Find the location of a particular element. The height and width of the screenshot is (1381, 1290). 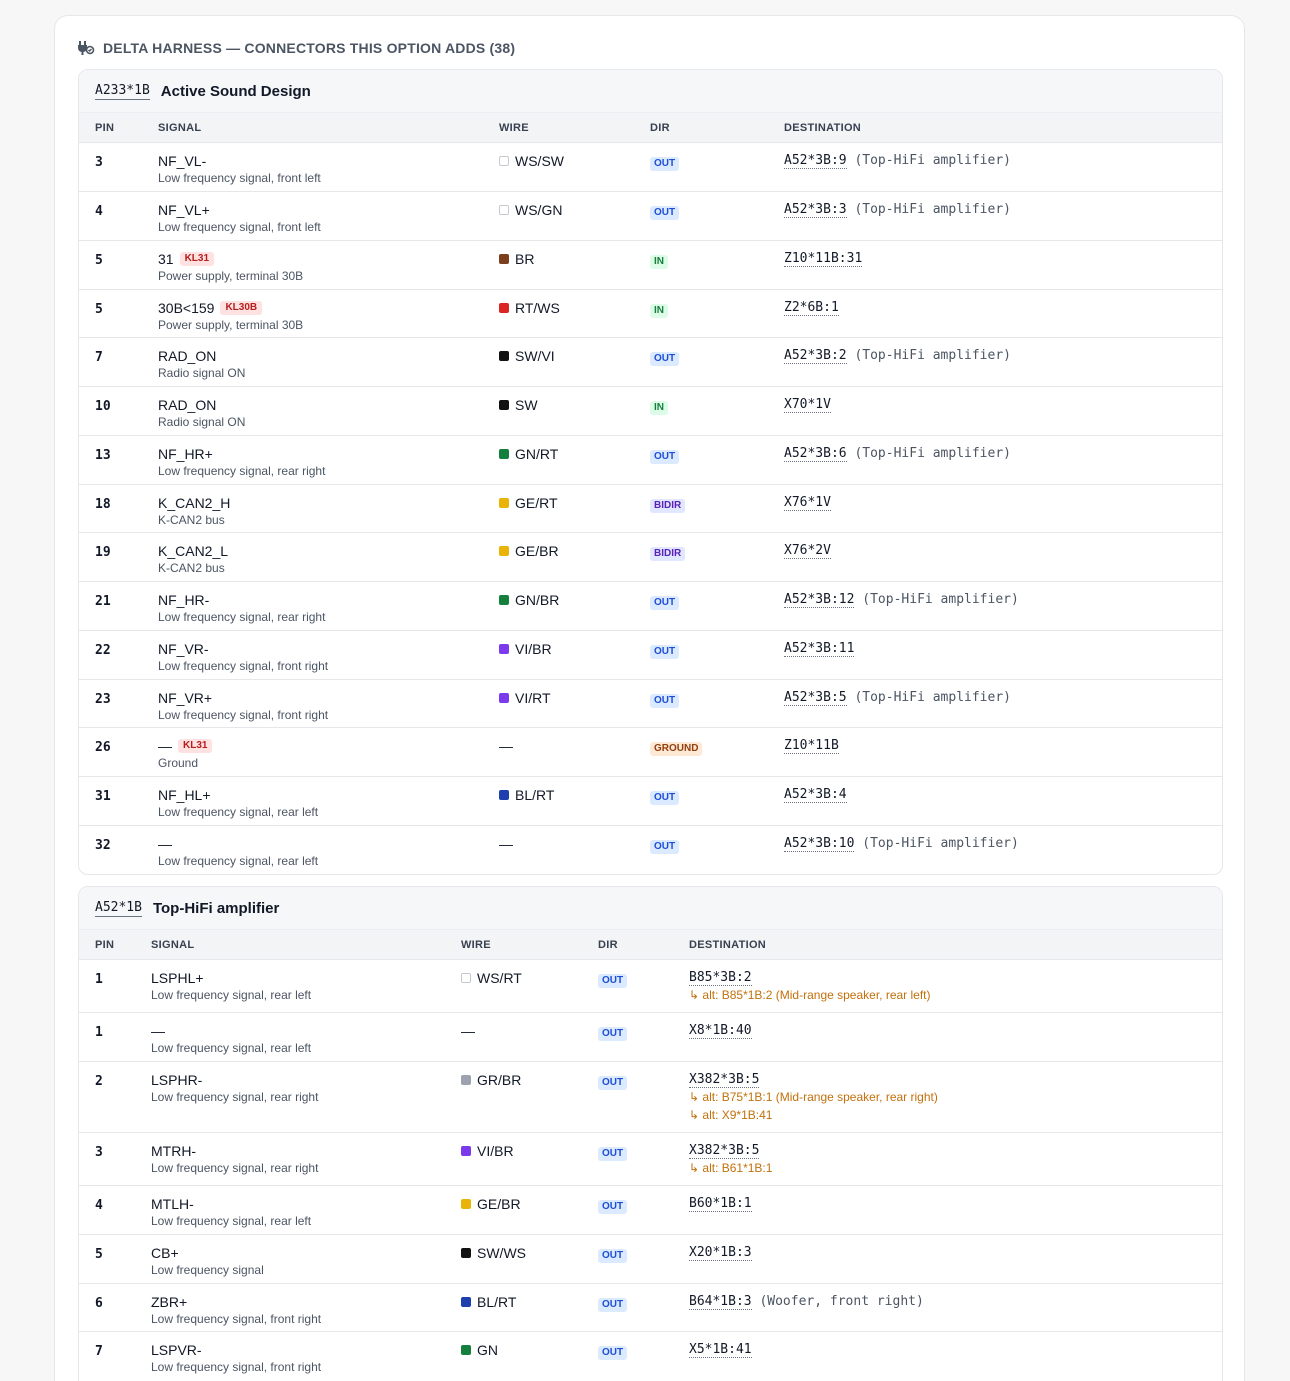

connector-header: A52*1B Top-HiFi amplifier is located at coordinates (650, 908).